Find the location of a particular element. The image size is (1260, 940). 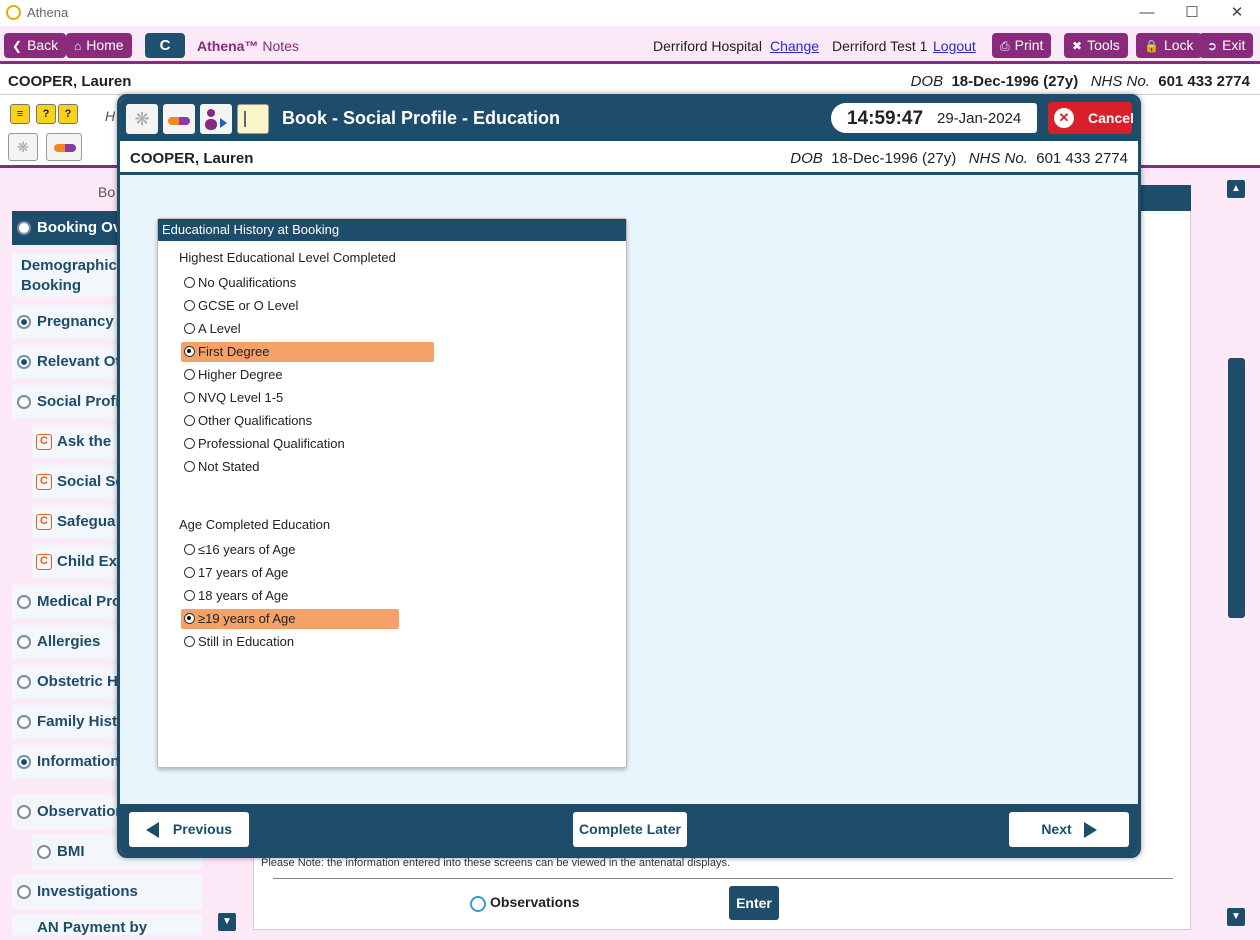

maximize-button: ☐ is located at coordinates (1192, 13).